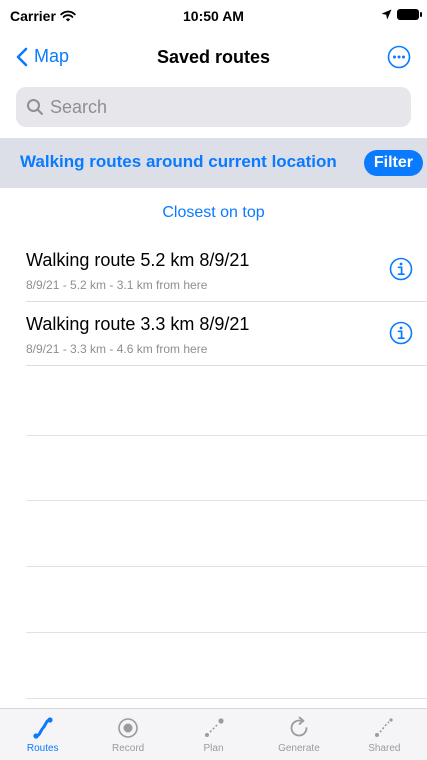 The width and height of the screenshot is (427, 760). Describe the element at coordinates (399, 57) in the screenshot. I see `more-options-icon` at that location.